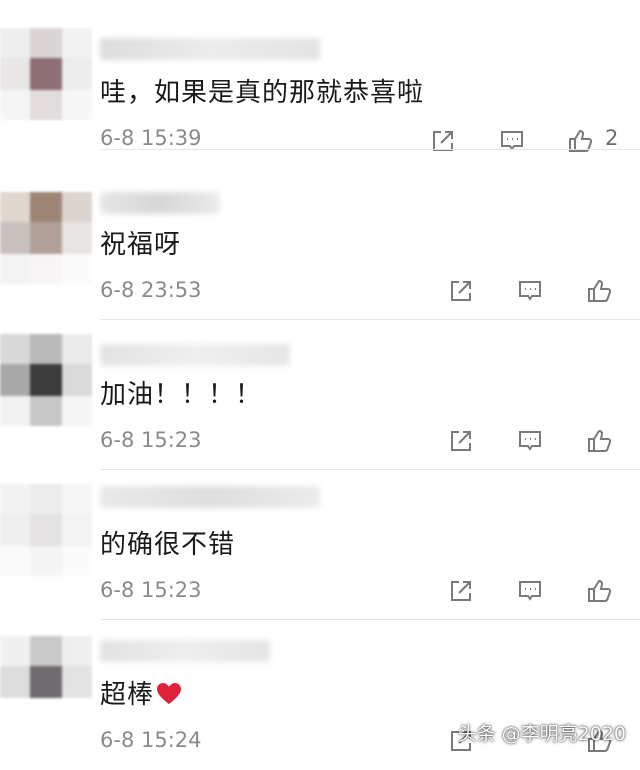 Image resolution: width=640 pixels, height=770 pixels. What do you see at coordinates (262, 93) in the screenshot?
I see `comment-text: 哇，如果是真的那就恭喜啦` at bounding box center [262, 93].